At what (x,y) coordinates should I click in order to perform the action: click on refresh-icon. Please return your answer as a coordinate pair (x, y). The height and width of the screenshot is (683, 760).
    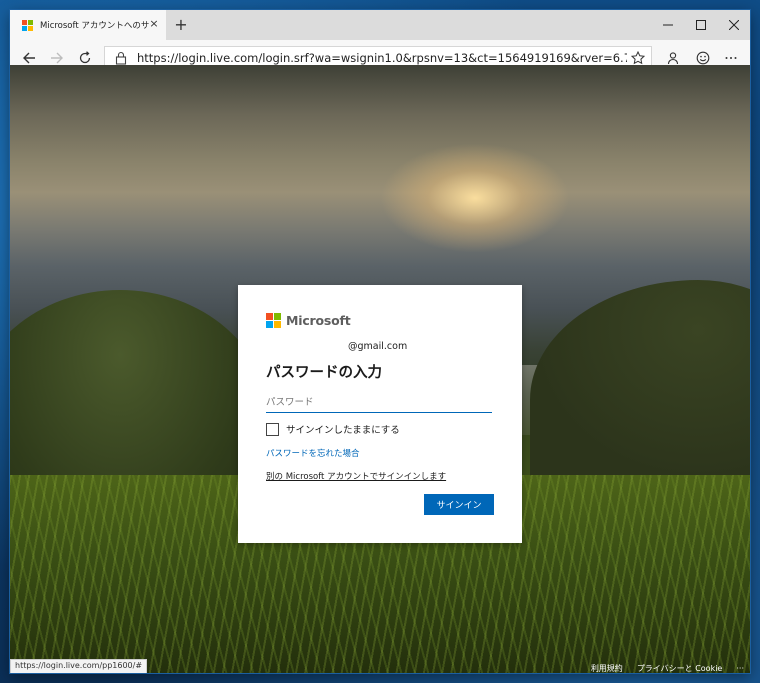
    Looking at the image, I should click on (85, 57).